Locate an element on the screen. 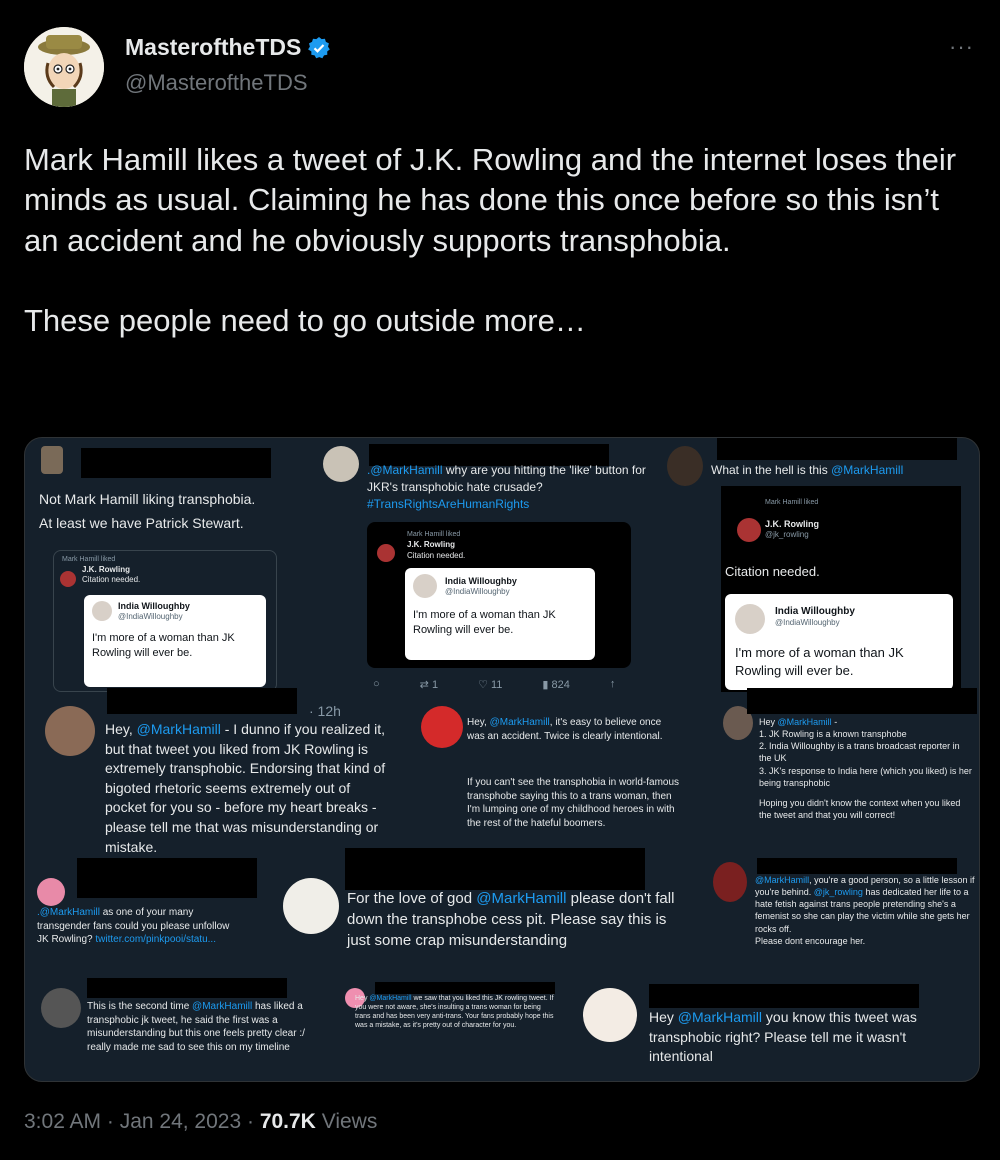 The height and width of the screenshot is (1160, 1000). like-icon: ♡ 11 is located at coordinates (490, 684).